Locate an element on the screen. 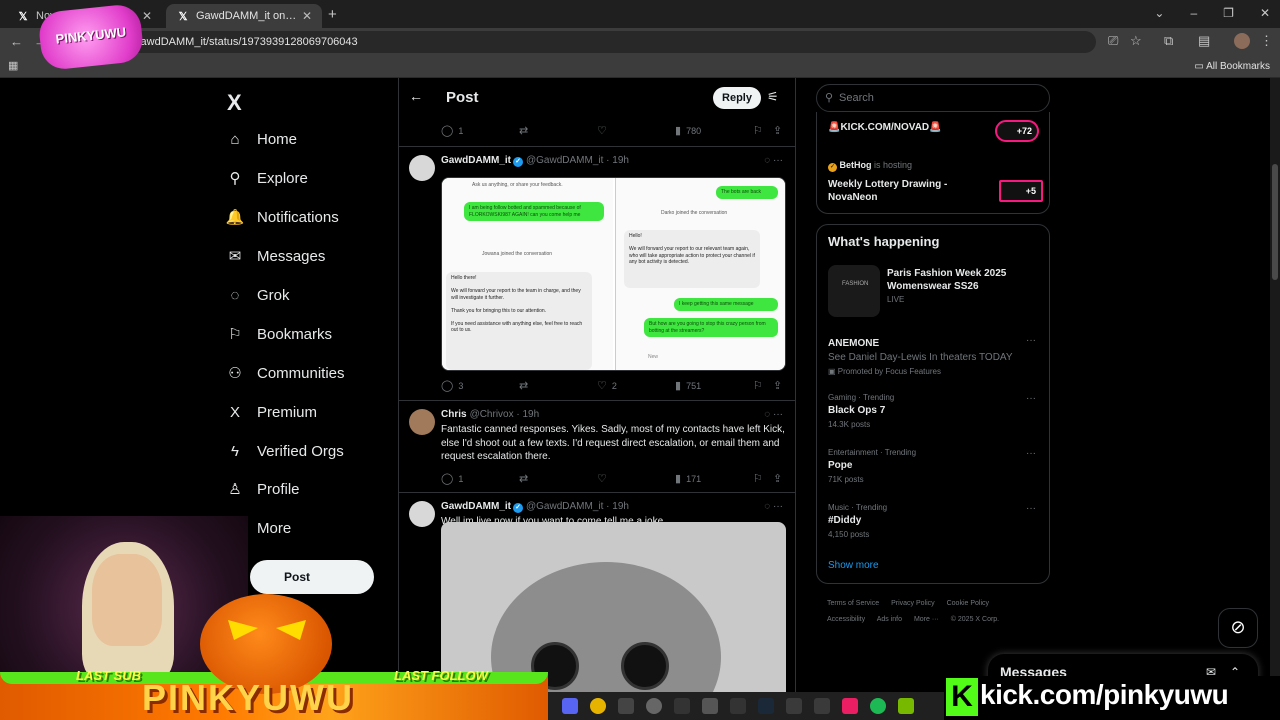 The width and height of the screenshot is (1280, 720). trend-thumbnail: FASHION is located at coordinates (854, 291).